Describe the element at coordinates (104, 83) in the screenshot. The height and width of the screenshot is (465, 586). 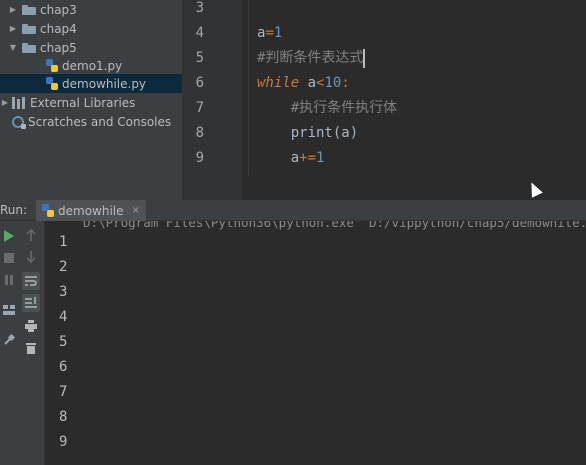
I see `tree-item-label: demowhile.py` at that location.